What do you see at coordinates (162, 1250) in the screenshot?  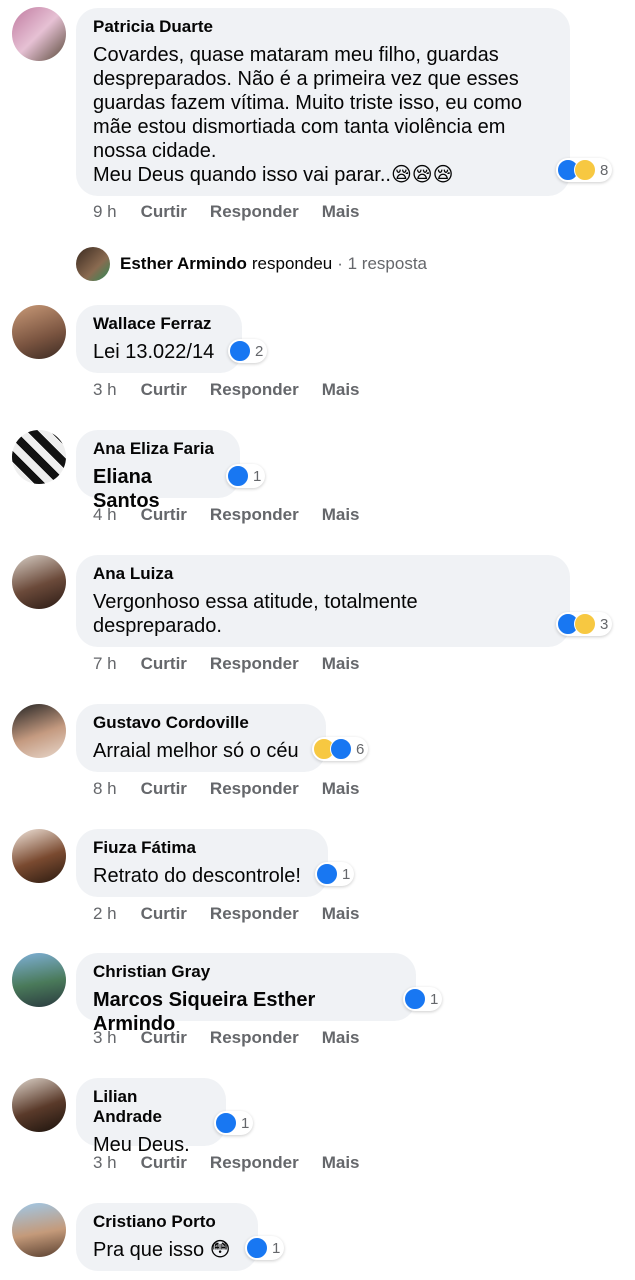 I see `comment-text: Pra que isso 😳` at bounding box center [162, 1250].